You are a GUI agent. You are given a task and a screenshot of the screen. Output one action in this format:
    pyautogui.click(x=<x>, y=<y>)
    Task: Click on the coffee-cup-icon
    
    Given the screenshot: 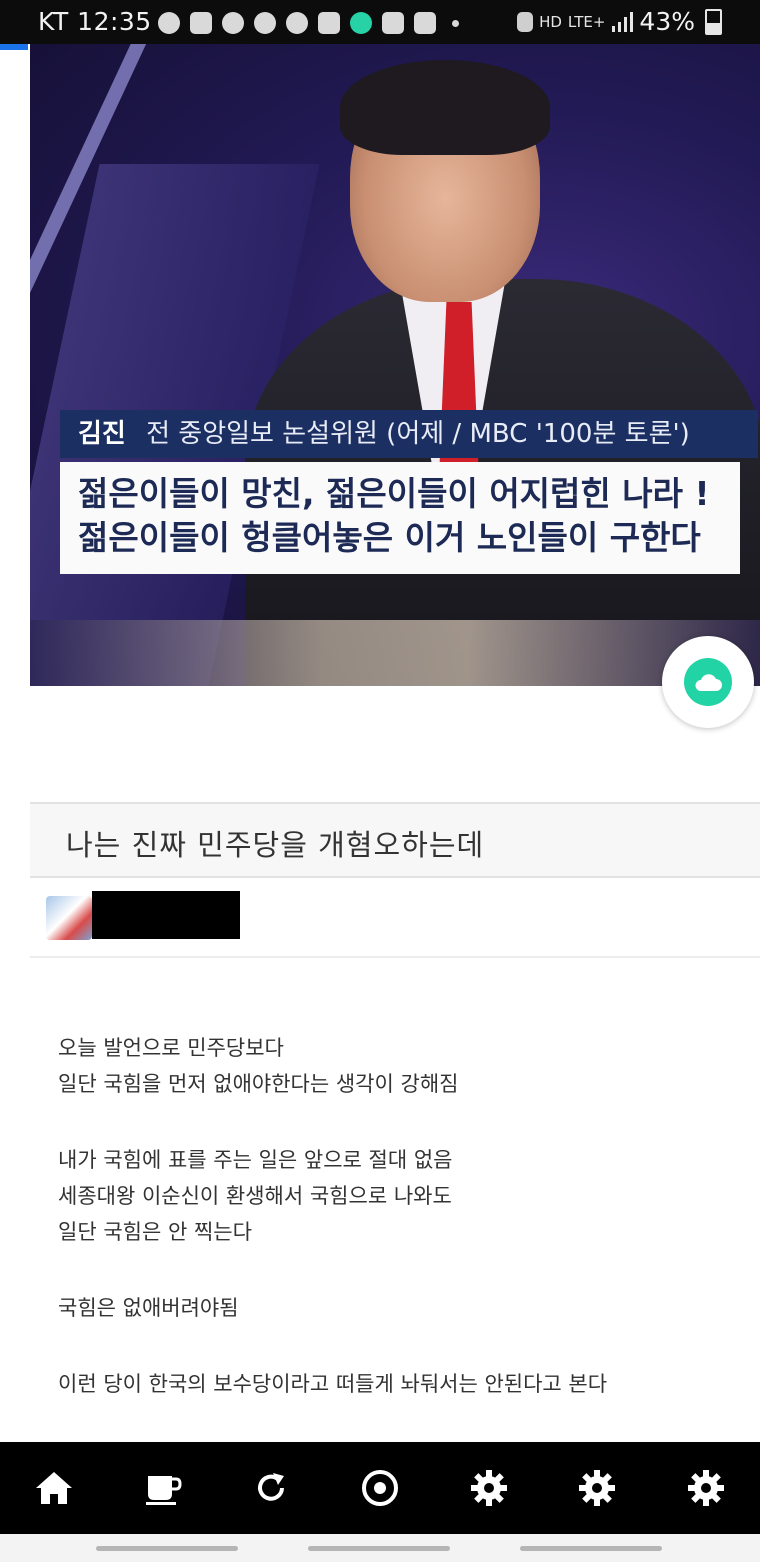 What is the action you would take?
    pyautogui.click(x=163, y=1490)
    